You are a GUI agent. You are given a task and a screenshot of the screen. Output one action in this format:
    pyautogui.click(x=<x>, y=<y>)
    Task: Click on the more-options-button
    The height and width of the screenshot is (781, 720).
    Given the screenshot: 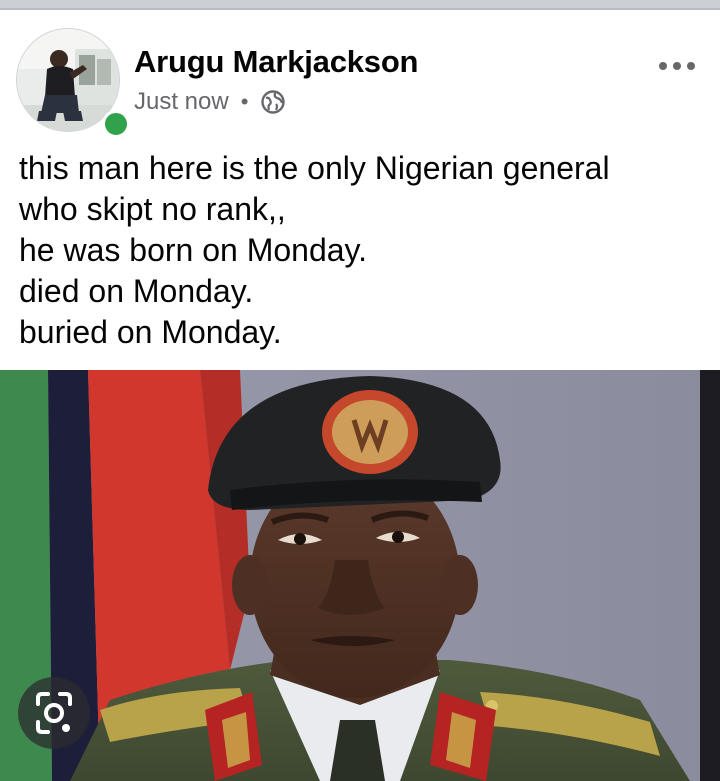 What is the action you would take?
    pyautogui.click(x=677, y=66)
    